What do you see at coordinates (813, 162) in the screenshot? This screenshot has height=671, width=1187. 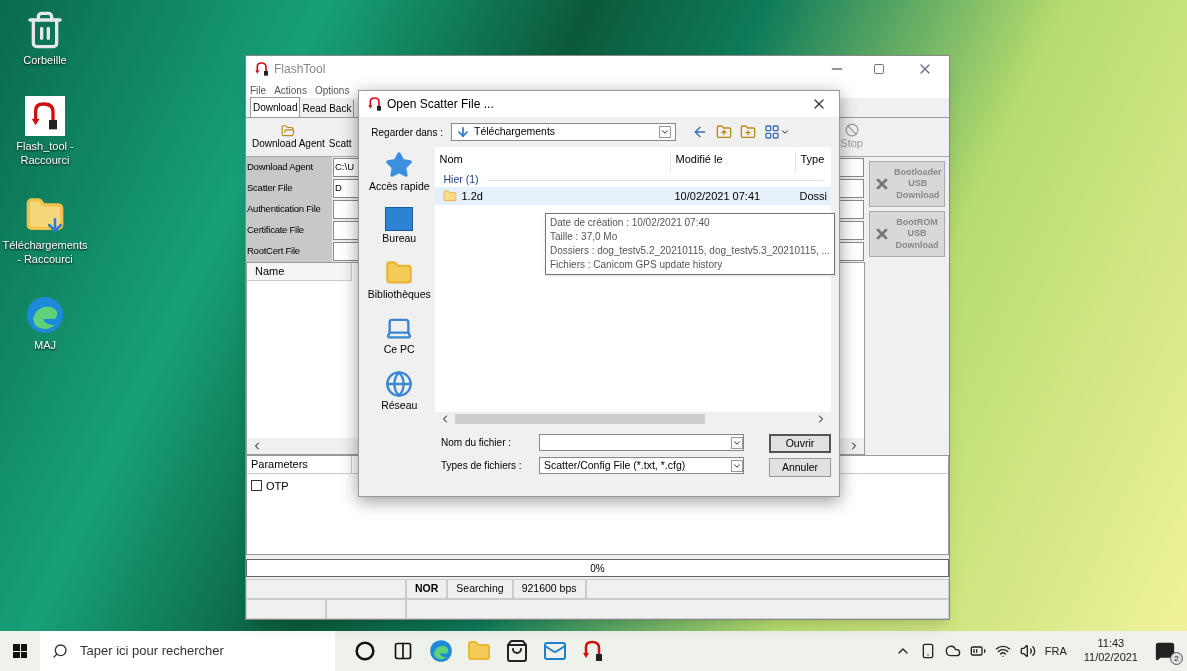 I see `column-header: Type` at bounding box center [813, 162].